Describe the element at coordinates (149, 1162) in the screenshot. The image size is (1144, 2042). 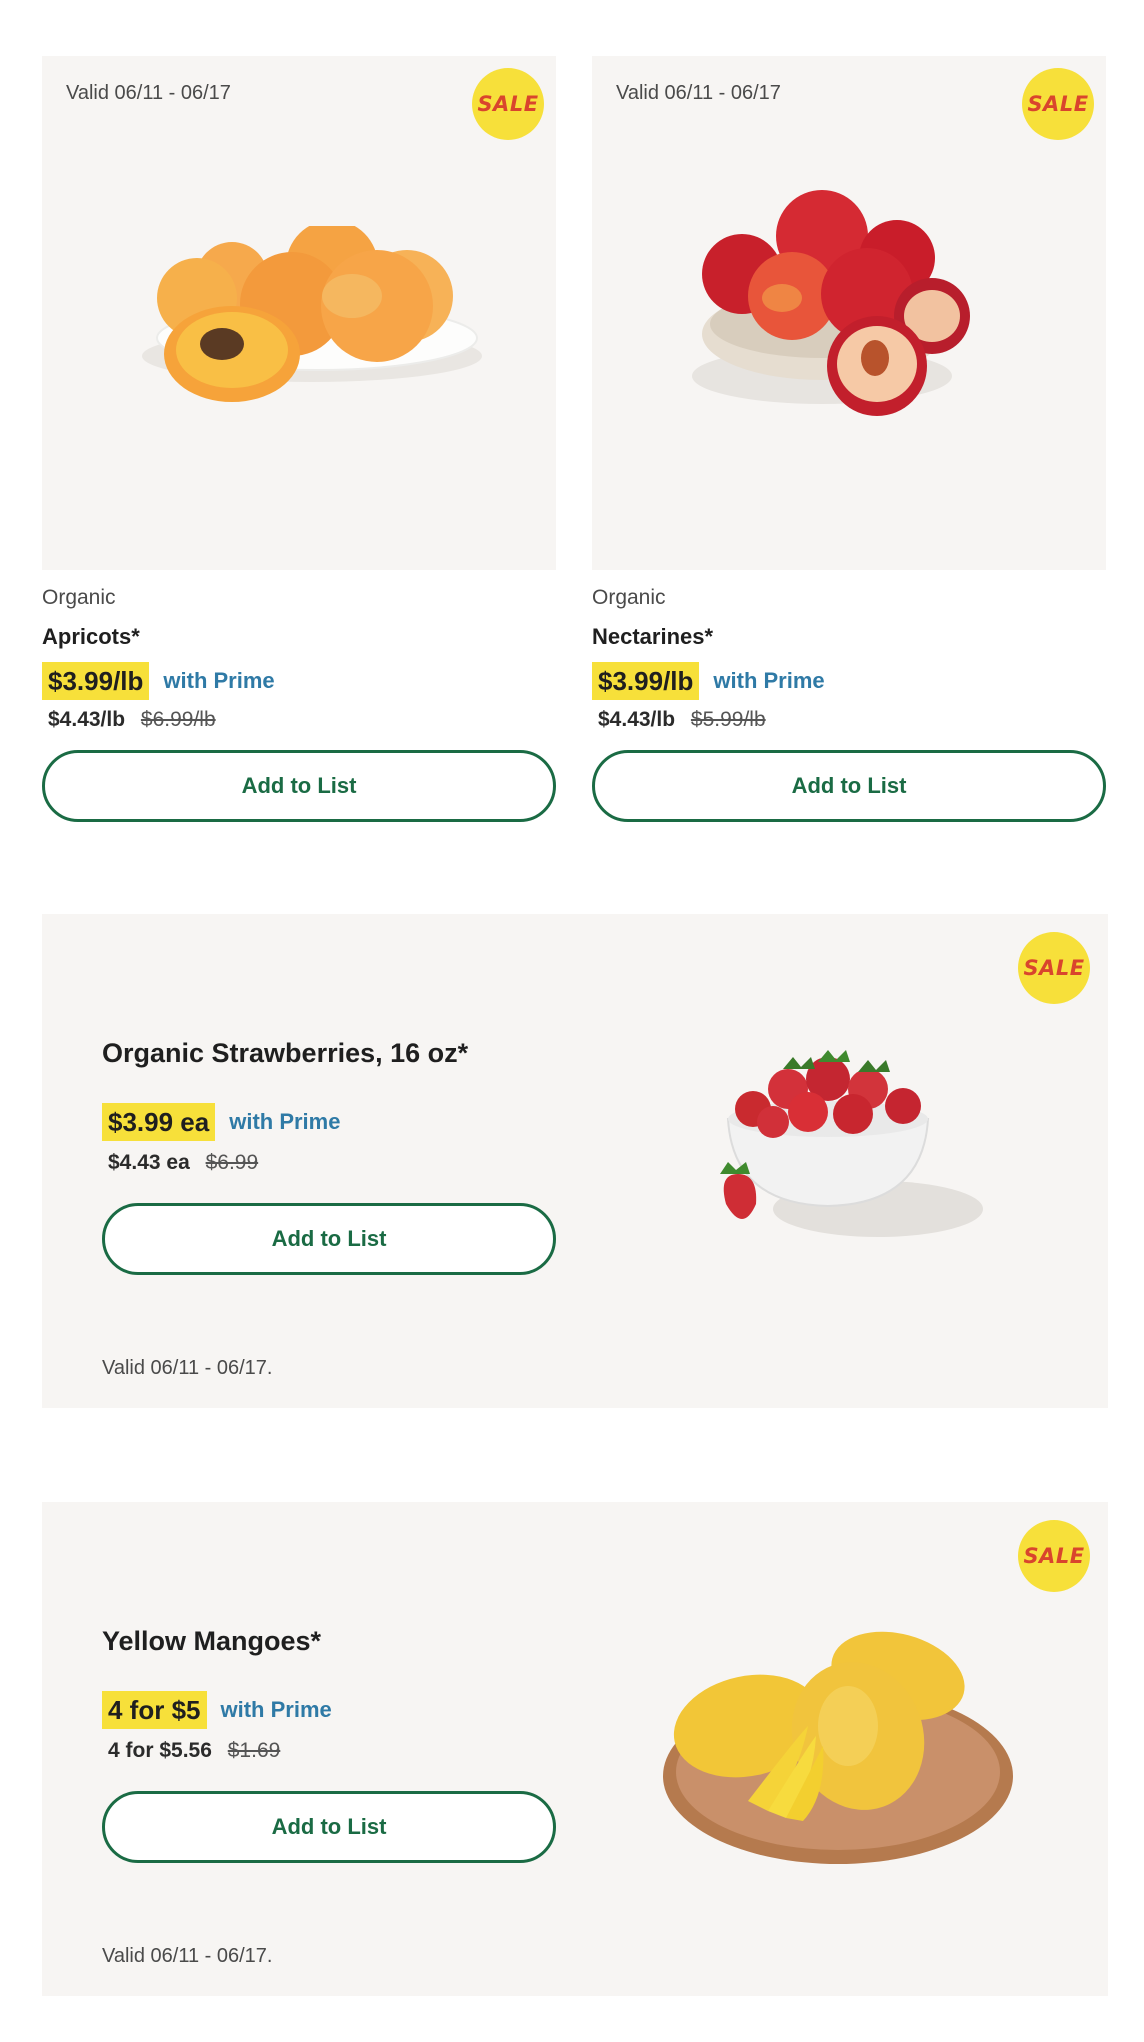
I see `regular-price: $4.43 ea` at that location.